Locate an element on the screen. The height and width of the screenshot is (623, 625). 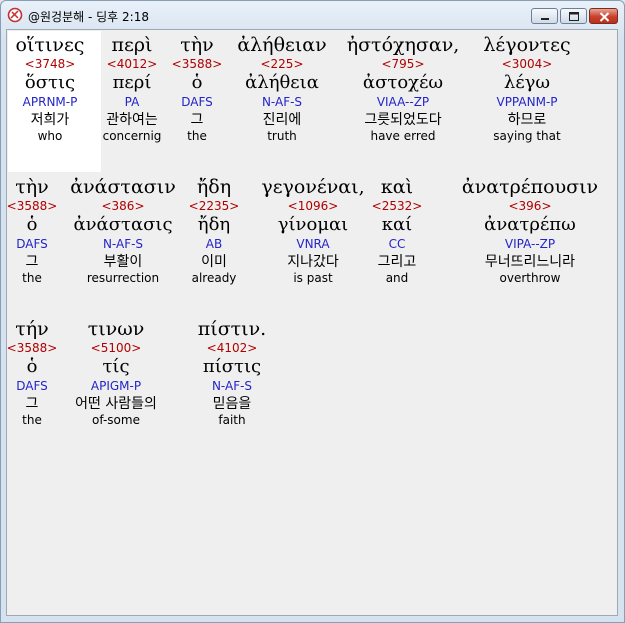
title-bar: @원겅분해 - 딩후 2:18 is located at coordinates (312, 15).